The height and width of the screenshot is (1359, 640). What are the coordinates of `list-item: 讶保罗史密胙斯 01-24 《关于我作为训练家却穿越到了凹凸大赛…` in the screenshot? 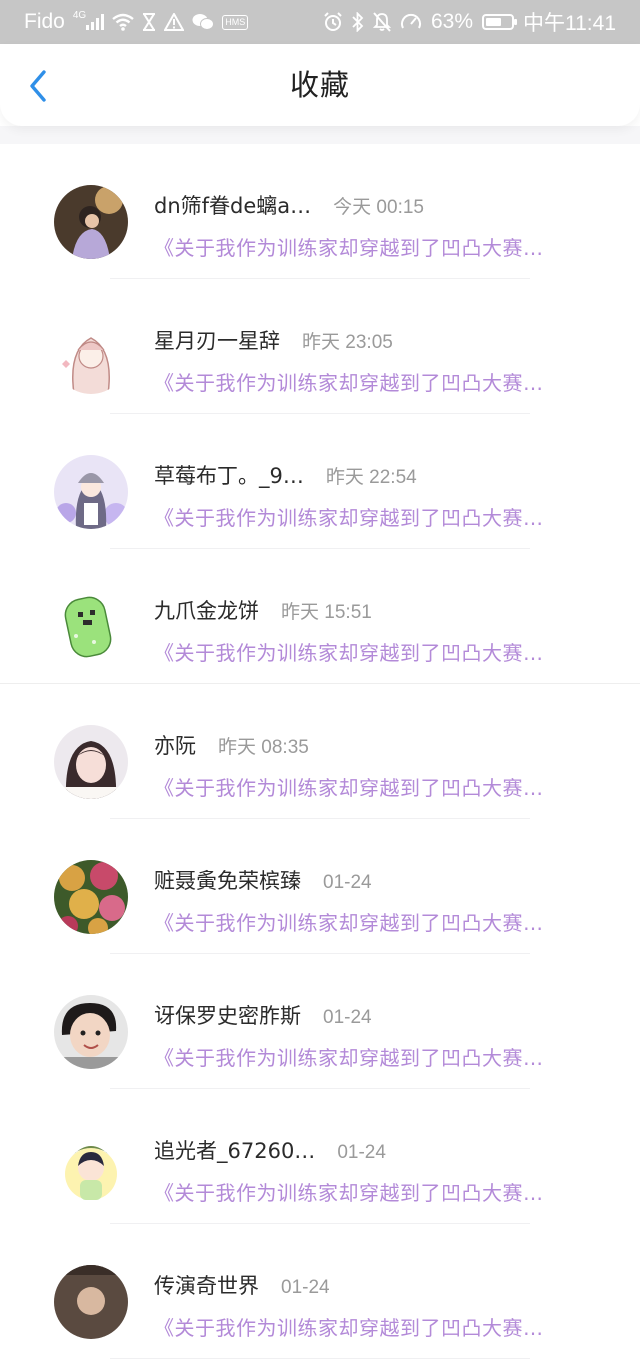 It's located at (320, 1021).